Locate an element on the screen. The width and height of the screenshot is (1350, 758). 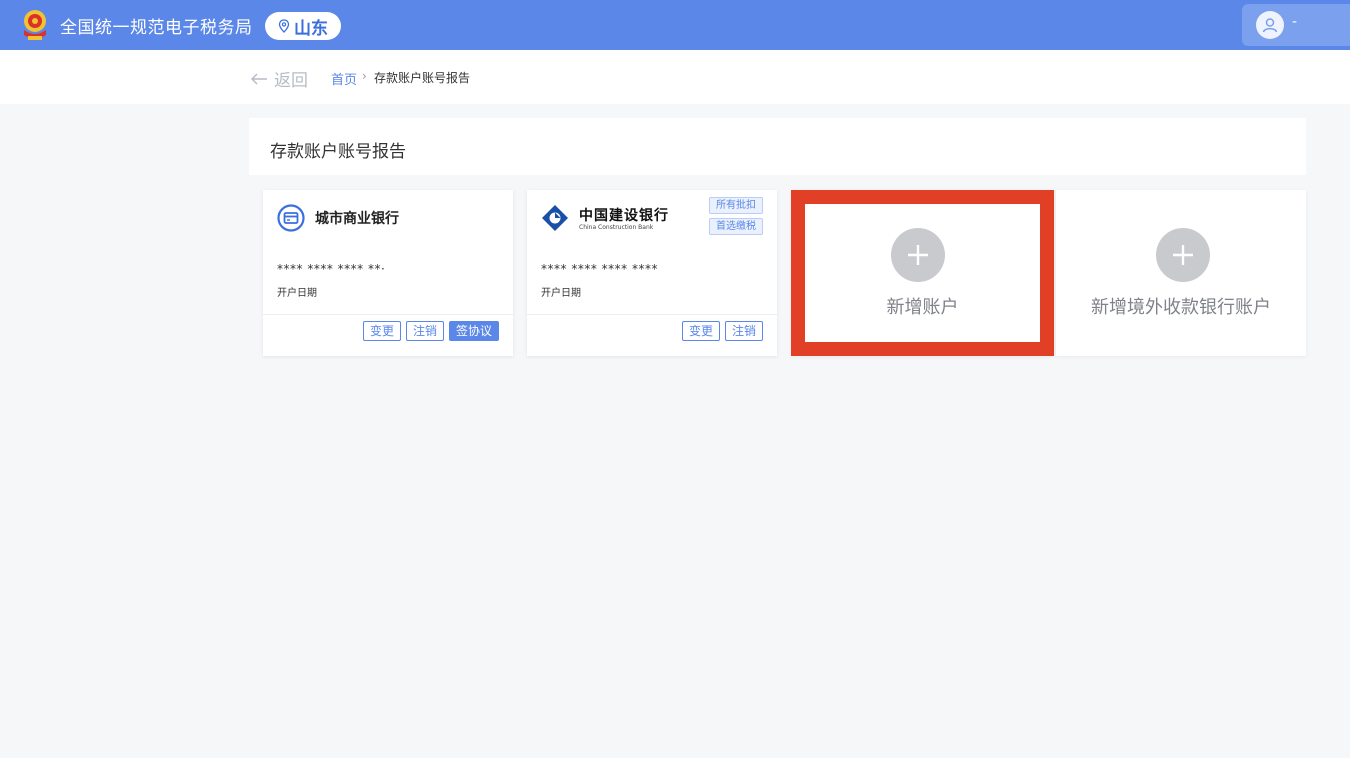
back-label: 返回 is located at coordinates (291, 81).